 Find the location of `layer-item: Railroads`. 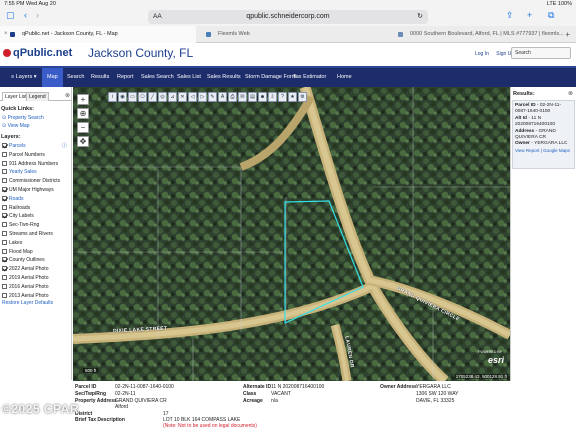

layer-item: Railroads is located at coordinates (16, 208).